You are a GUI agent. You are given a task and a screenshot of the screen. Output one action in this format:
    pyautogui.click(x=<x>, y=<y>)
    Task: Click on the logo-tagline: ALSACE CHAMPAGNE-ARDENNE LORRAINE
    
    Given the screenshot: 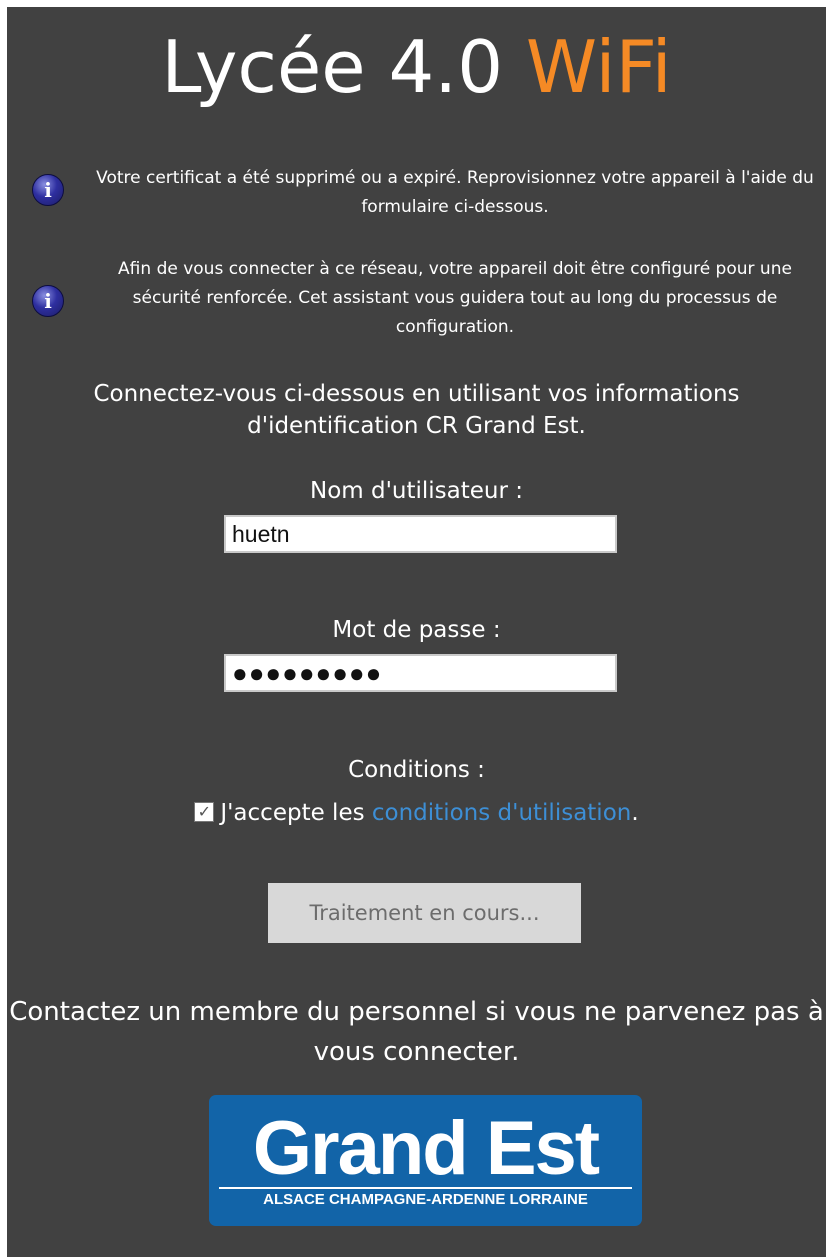 What is the action you would take?
    pyautogui.click(x=425, y=1199)
    